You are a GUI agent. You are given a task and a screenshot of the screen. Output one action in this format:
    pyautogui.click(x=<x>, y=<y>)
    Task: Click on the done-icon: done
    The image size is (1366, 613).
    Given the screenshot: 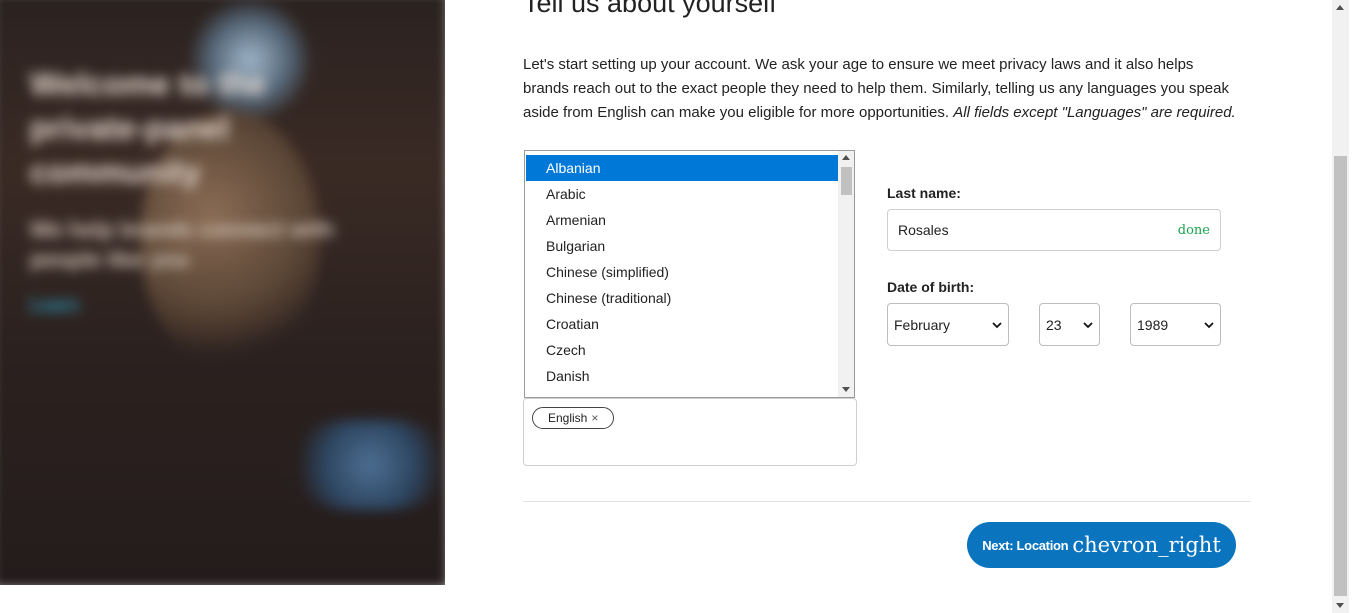 What is the action you would take?
    pyautogui.click(x=1193, y=230)
    